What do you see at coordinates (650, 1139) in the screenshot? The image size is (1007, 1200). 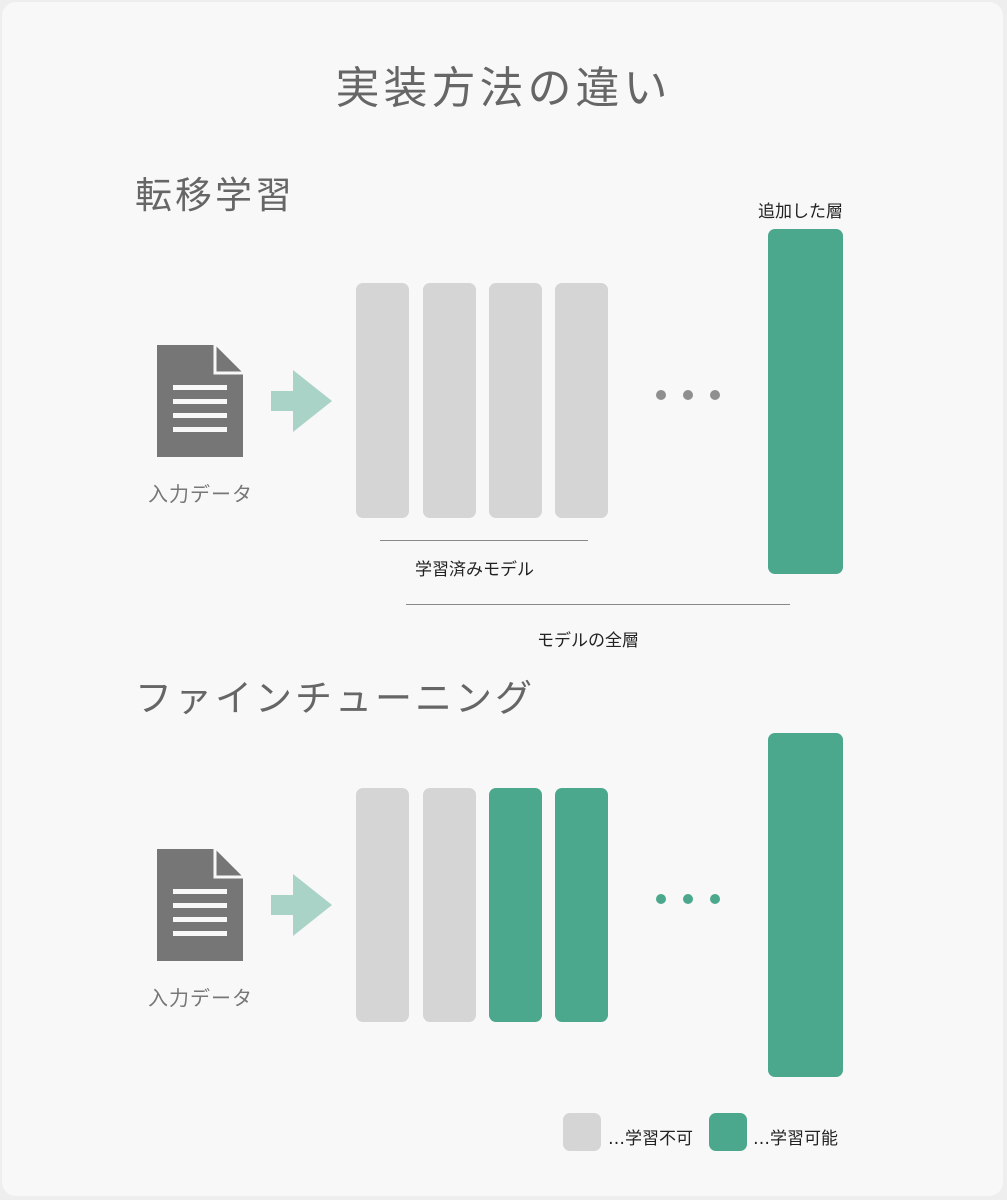 I see `legend-label-not-trainable: …学習不可` at bounding box center [650, 1139].